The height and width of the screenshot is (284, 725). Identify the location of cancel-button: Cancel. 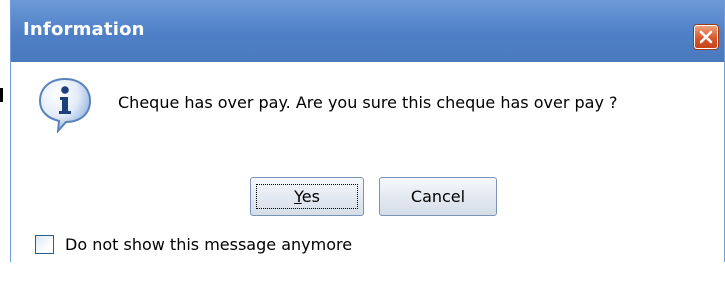
(438, 196).